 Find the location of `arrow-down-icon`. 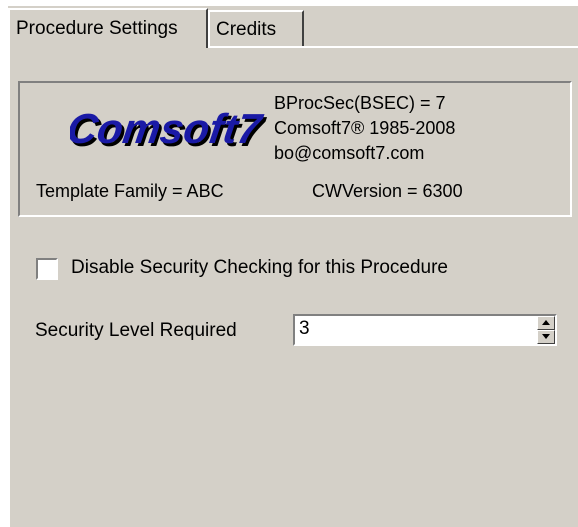

arrow-down-icon is located at coordinates (546, 336).